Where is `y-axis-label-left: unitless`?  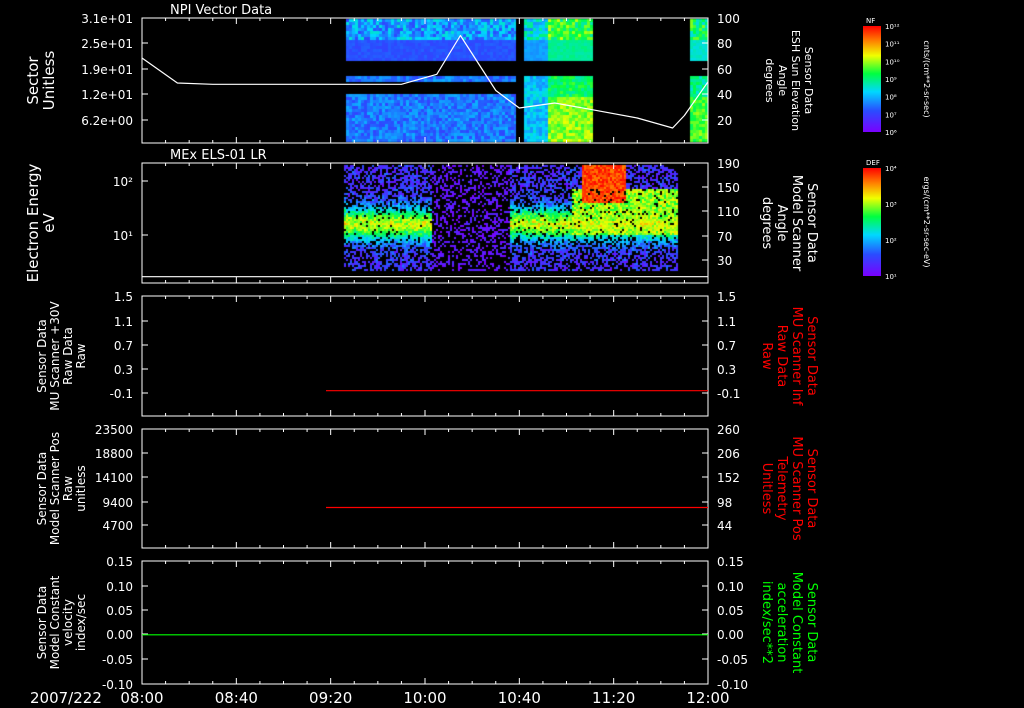
y-axis-label-left: unitless is located at coordinates (81, 488).